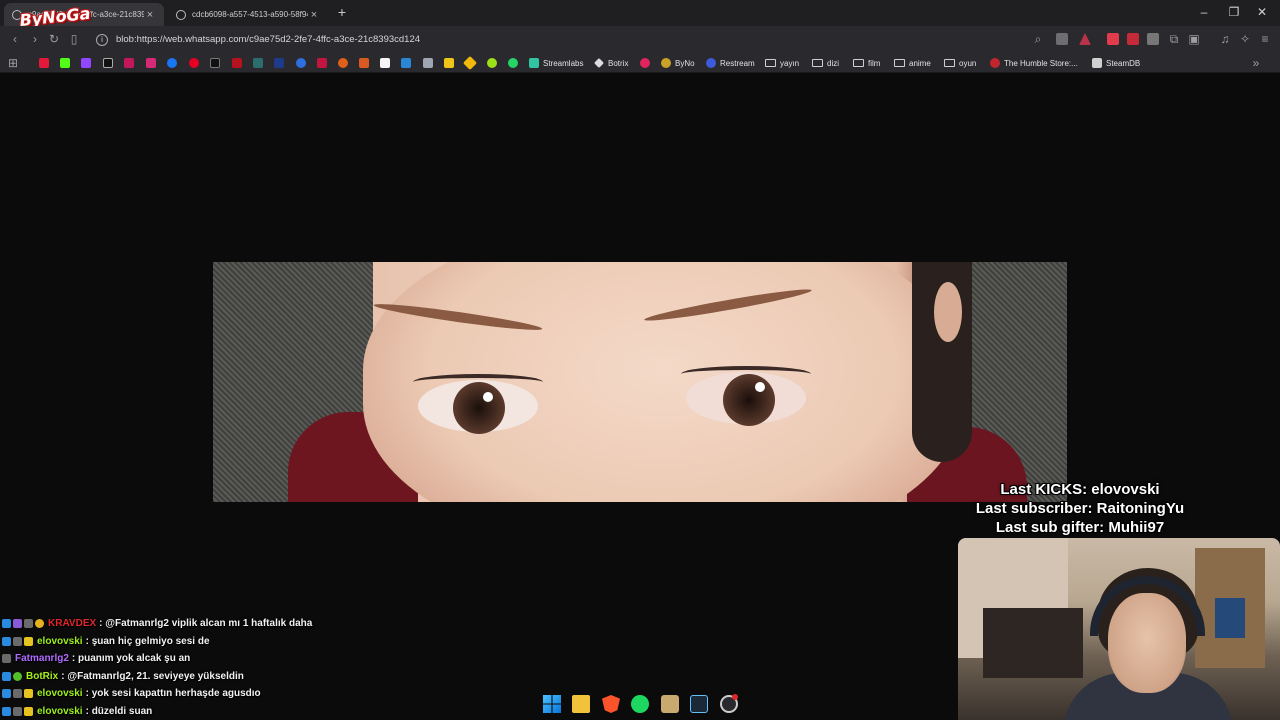 Image resolution: width=1280 pixels, height=720 pixels. I want to click on bookmark-restream: Restream, so click(730, 63).